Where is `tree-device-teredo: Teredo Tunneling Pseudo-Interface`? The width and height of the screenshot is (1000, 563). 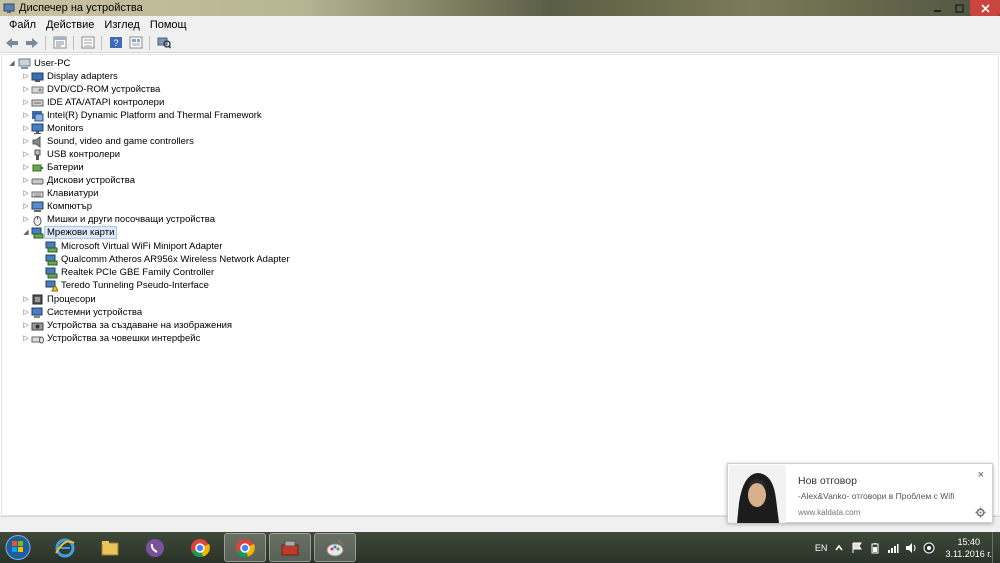
tree-device-teredo: Teredo Tunneling Pseudo-Interface is located at coordinates (127, 285).